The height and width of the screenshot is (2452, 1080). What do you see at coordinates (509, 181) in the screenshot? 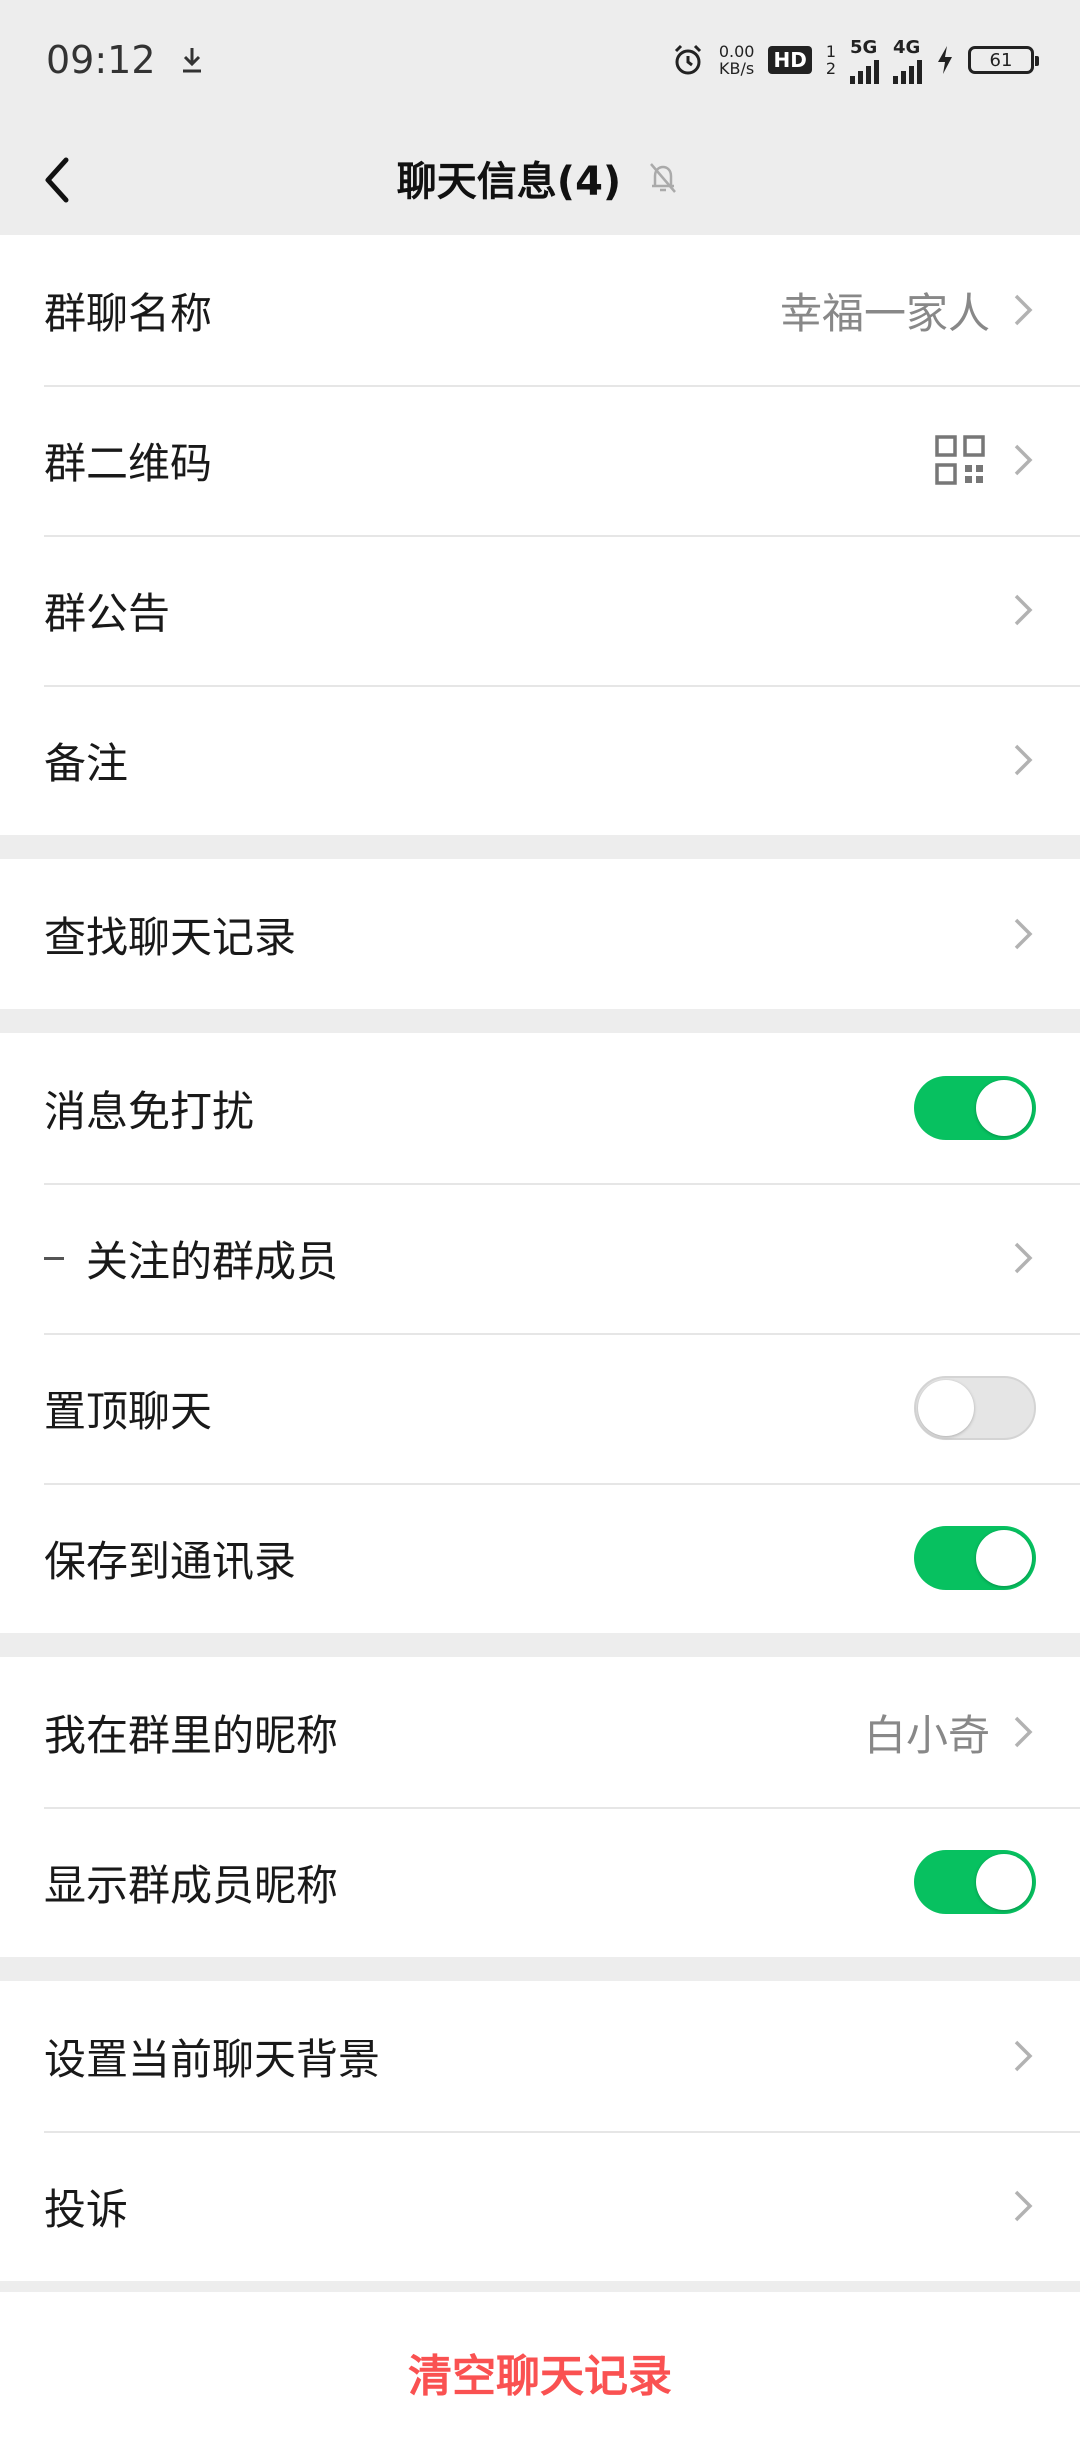
I see `page-title: 聊天信息(4)` at bounding box center [509, 181].